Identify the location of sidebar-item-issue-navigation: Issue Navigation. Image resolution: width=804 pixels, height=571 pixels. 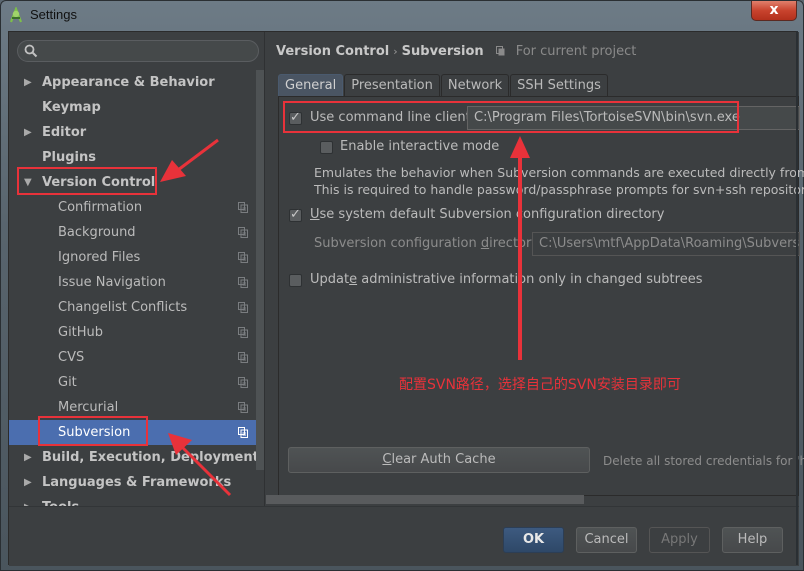
(132, 282).